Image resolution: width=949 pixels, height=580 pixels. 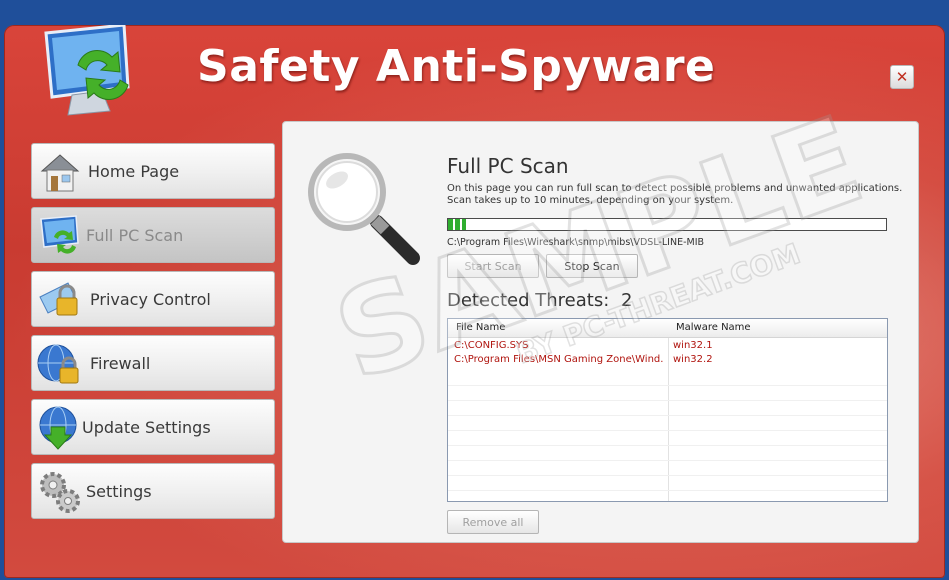 I want to click on stop-scan-button: Stop Scan, so click(x=592, y=266).